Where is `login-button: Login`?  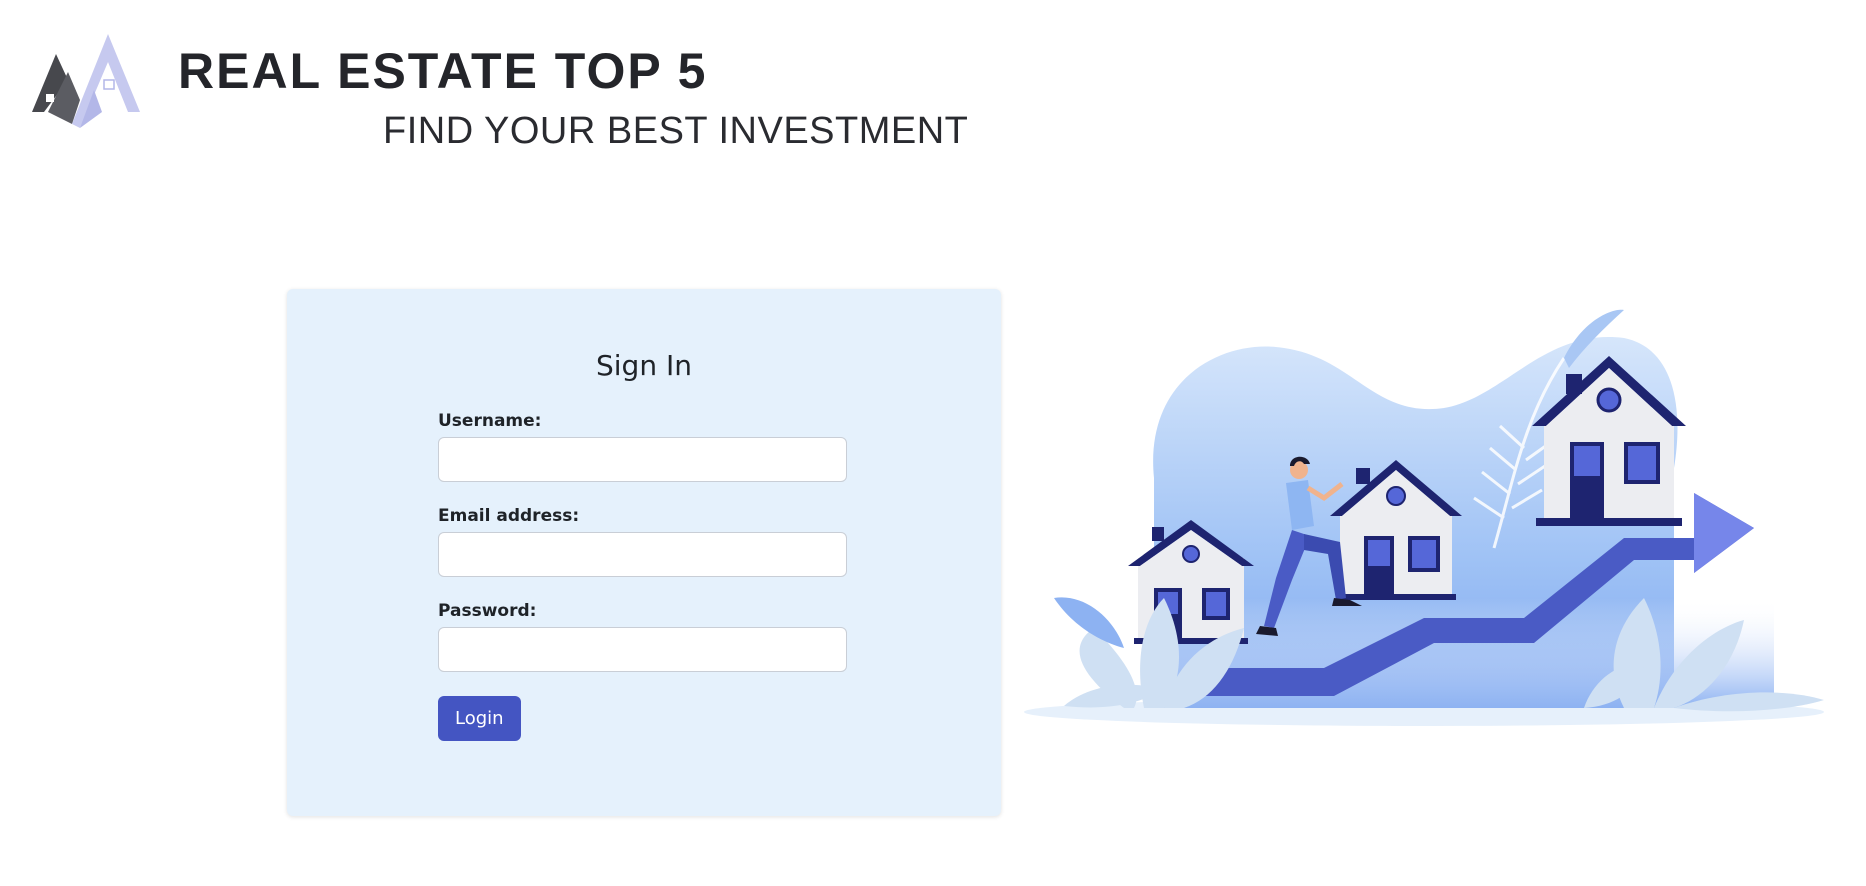
login-button: Login is located at coordinates (479, 718).